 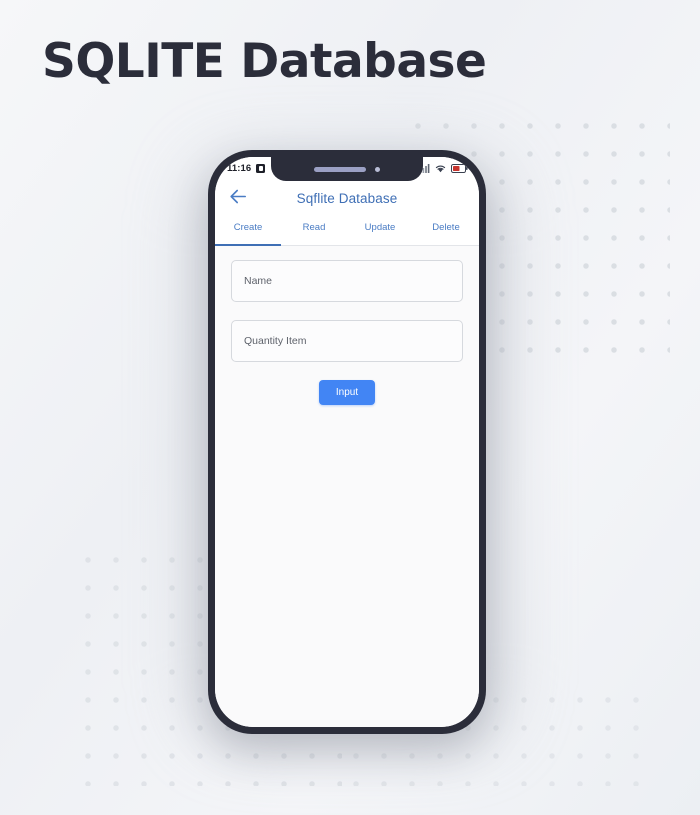 I want to click on quantity-field: Quantity Item, so click(x=347, y=341).